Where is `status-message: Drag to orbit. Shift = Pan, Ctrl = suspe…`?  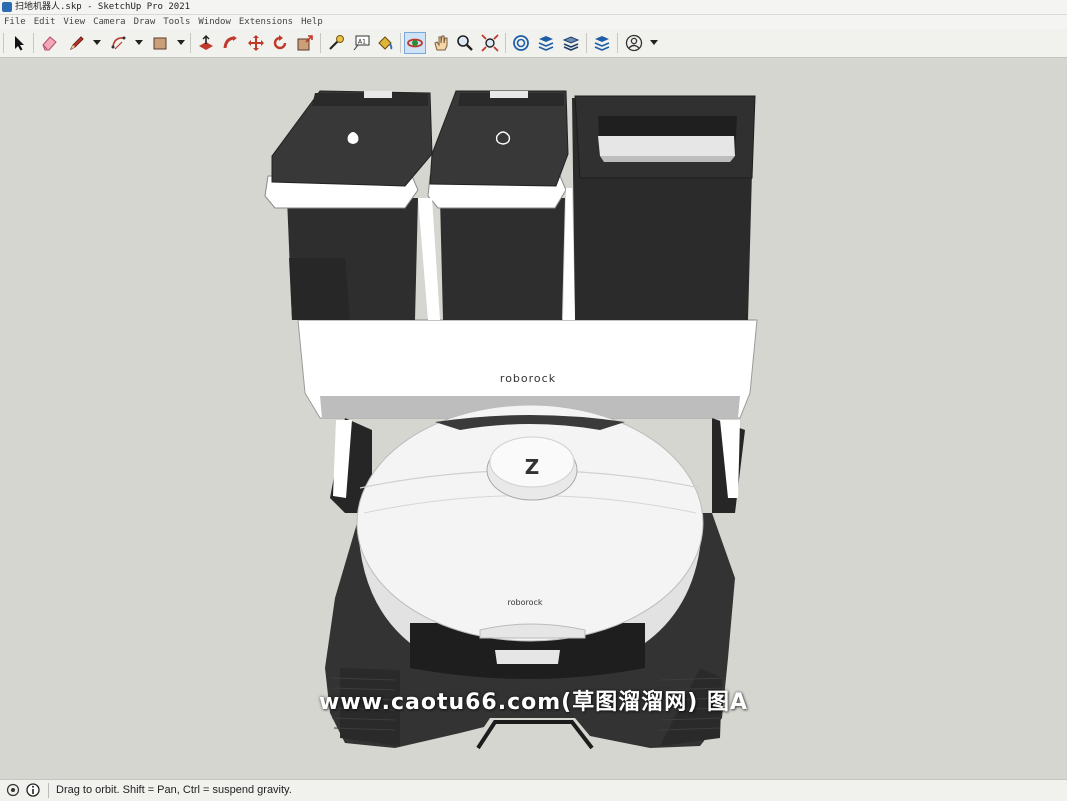 status-message: Drag to orbit. Shift = Pan, Ctrl = suspe… is located at coordinates (174, 790).